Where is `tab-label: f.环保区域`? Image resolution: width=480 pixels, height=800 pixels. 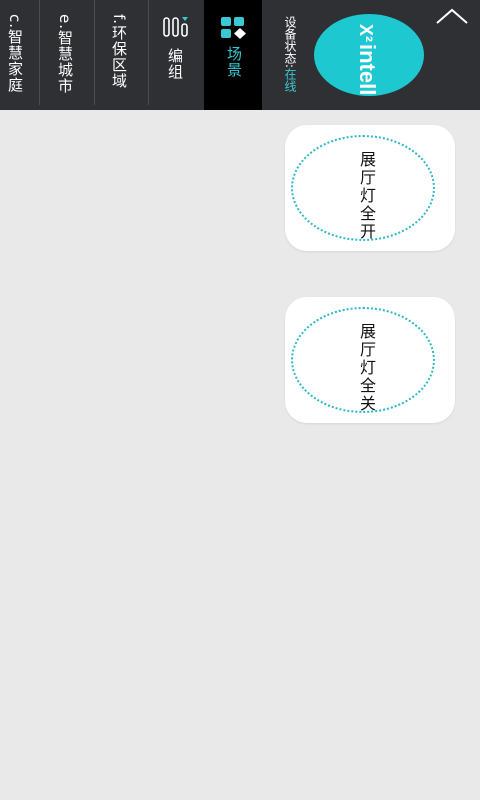
tab-label: f.环保区域 is located at coordinates (119, 51).